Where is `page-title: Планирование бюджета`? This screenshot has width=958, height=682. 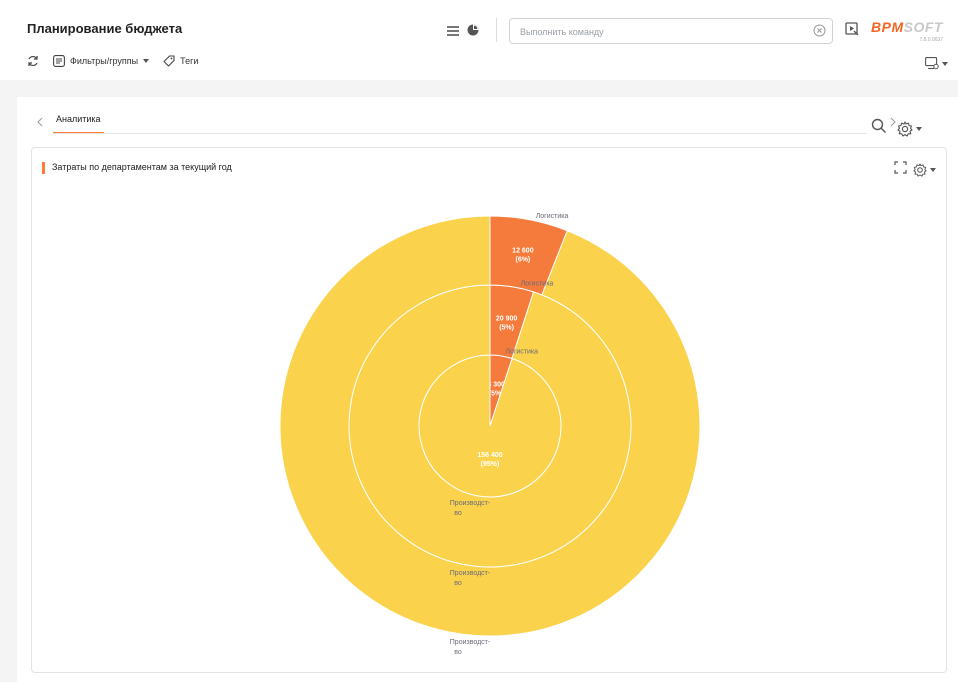 page-title: Планирование бюджета is located at coordinates (105, 28).